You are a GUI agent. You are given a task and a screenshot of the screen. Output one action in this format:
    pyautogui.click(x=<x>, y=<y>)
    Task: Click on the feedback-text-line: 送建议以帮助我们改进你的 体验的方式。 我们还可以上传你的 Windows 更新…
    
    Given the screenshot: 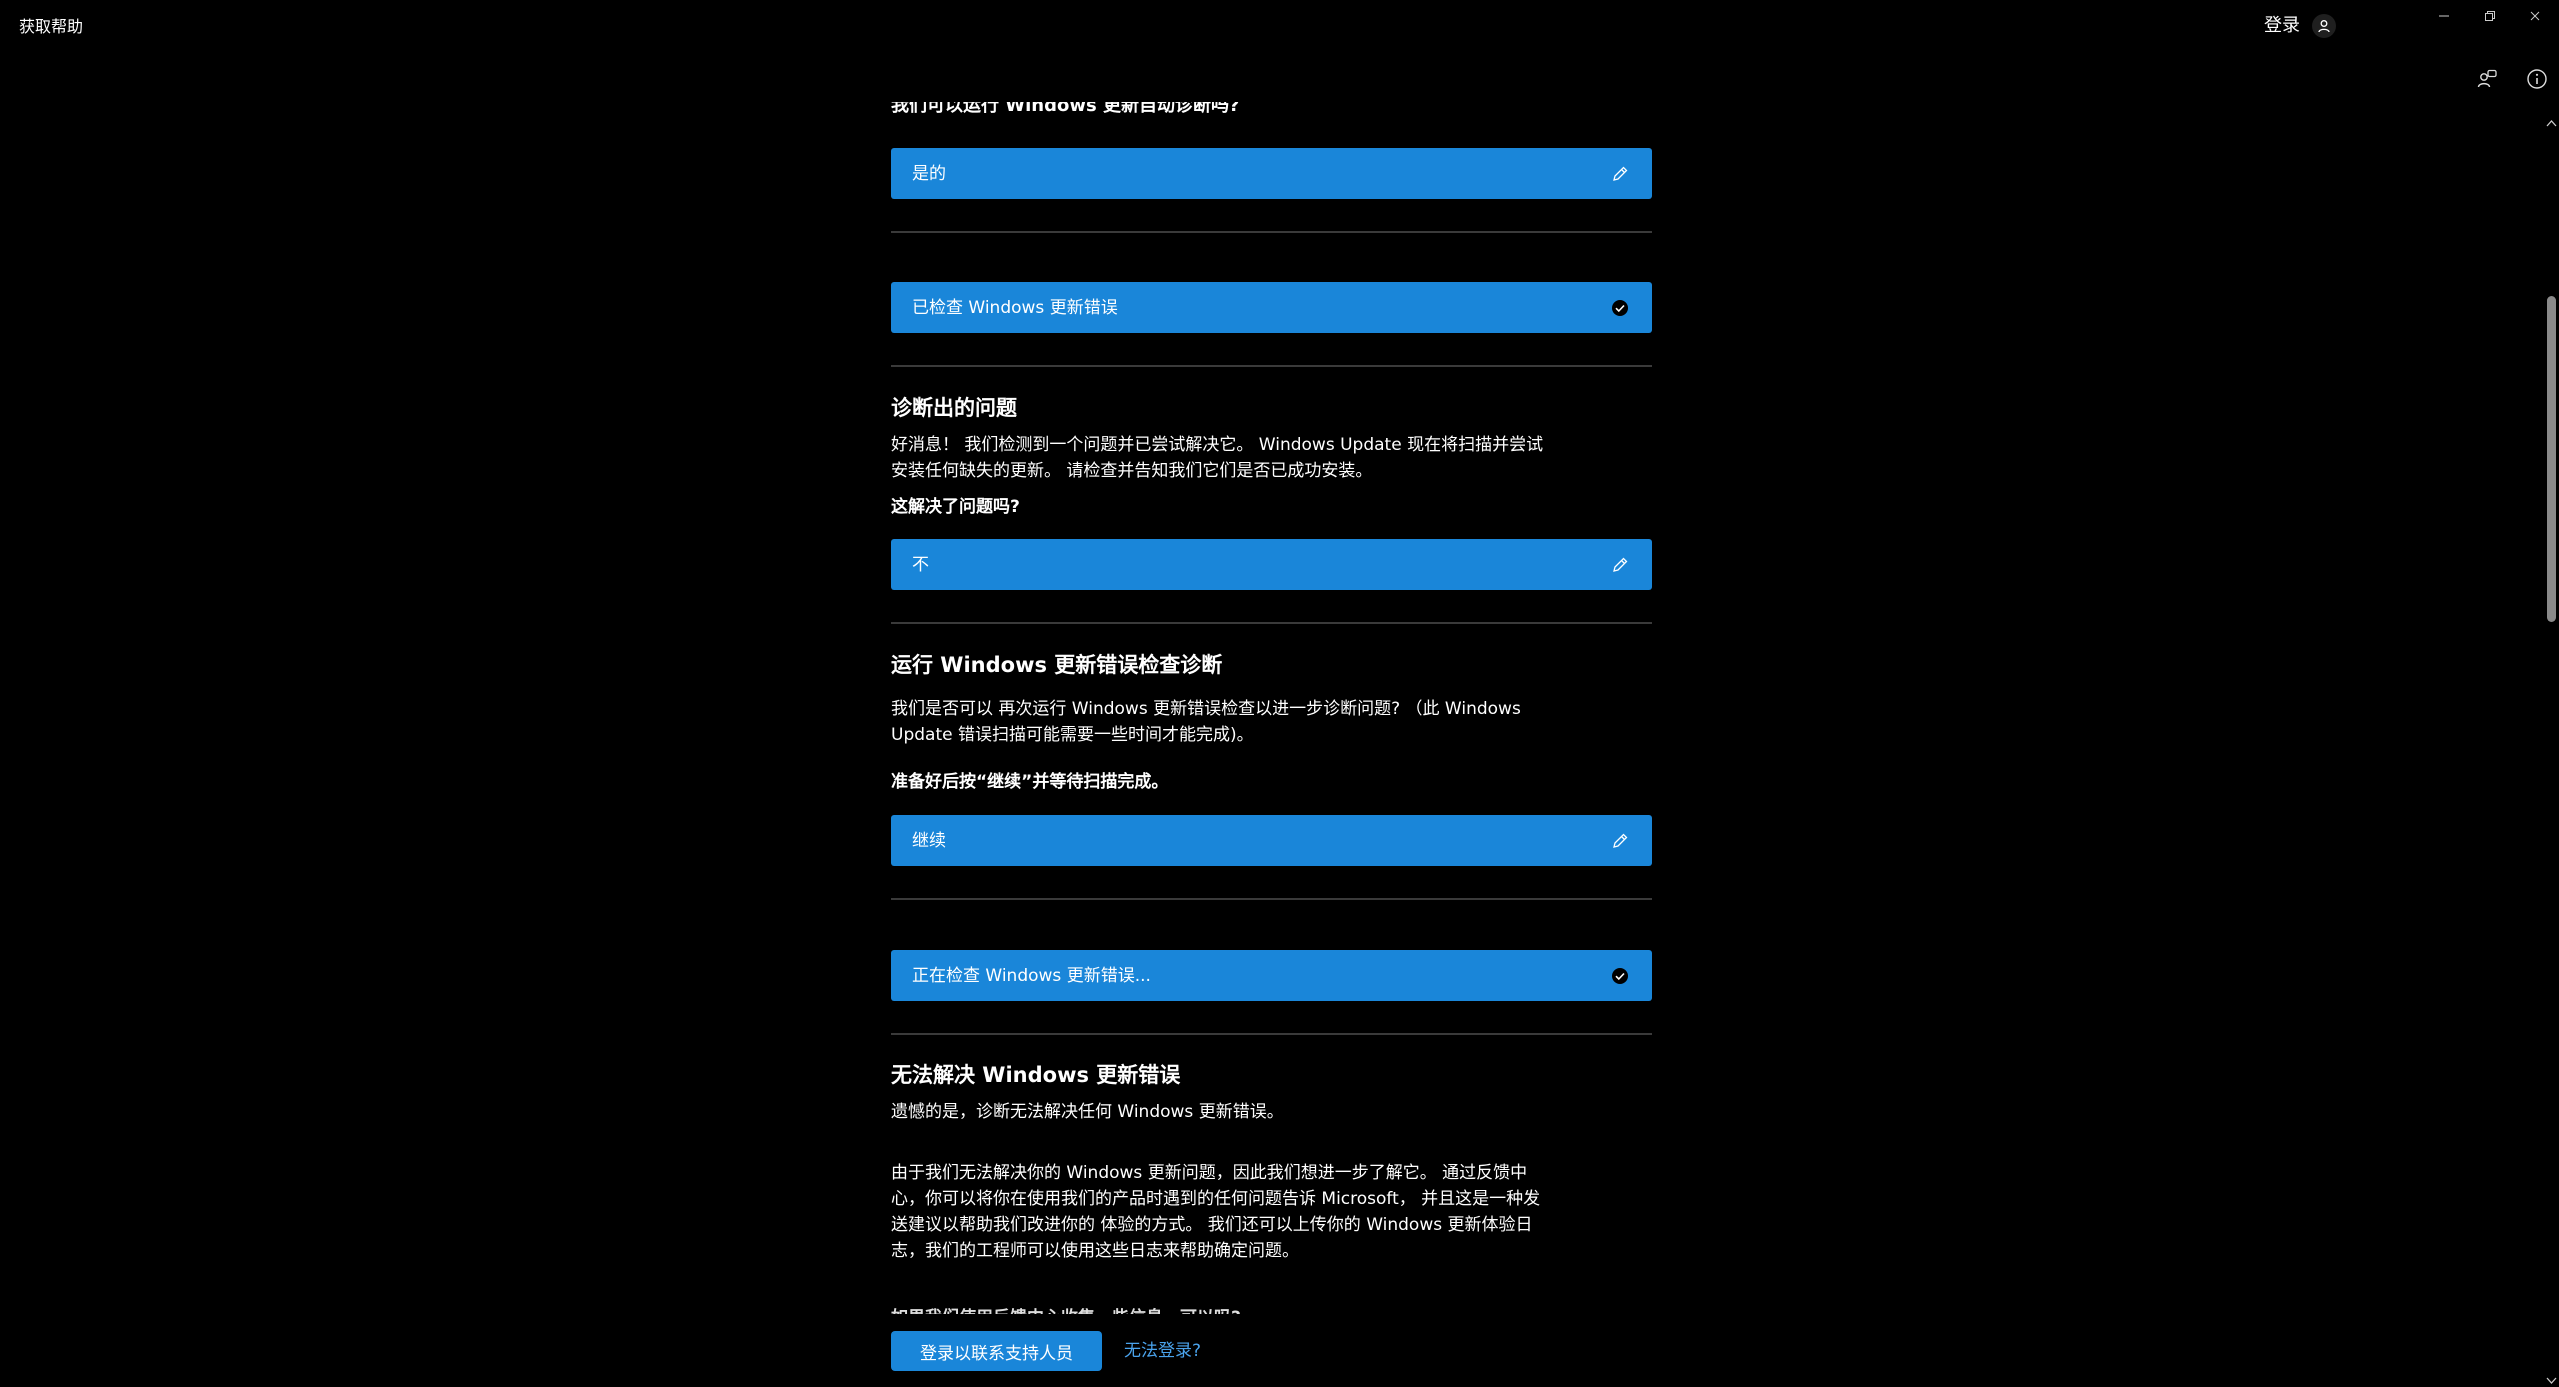 What is the action you would take?
    pyautogui.click(x=1212, y=1225)
    